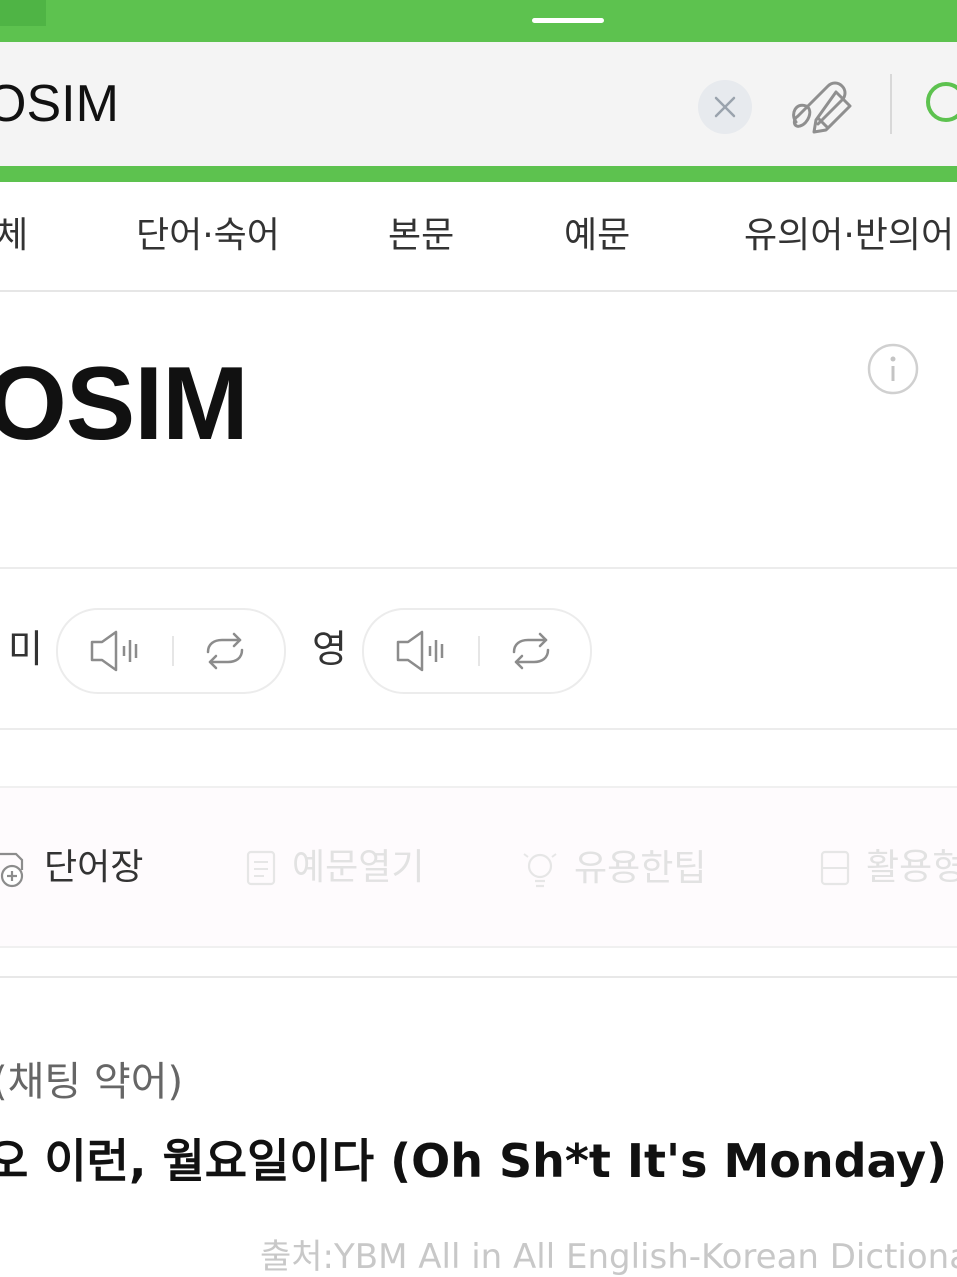 This screenshot has width=957, height=1277. Describe the element at coordinates (640, 868) in the screenshot. I see `useful-tips-label: 유용한팁` at that location.